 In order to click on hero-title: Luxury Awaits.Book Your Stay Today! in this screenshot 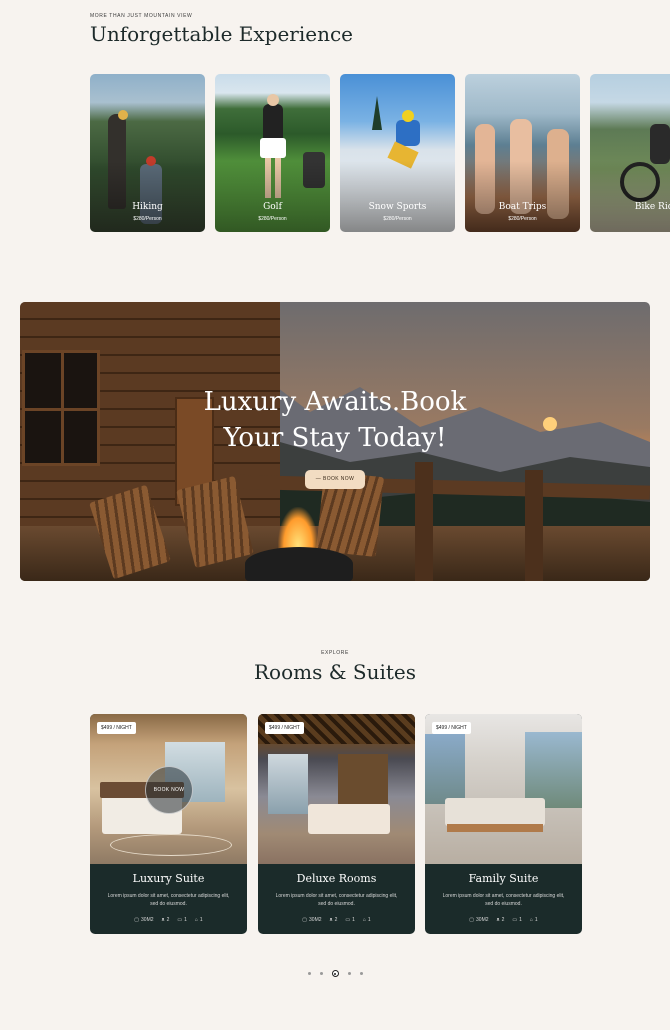, I will do `click(335, 420)`.